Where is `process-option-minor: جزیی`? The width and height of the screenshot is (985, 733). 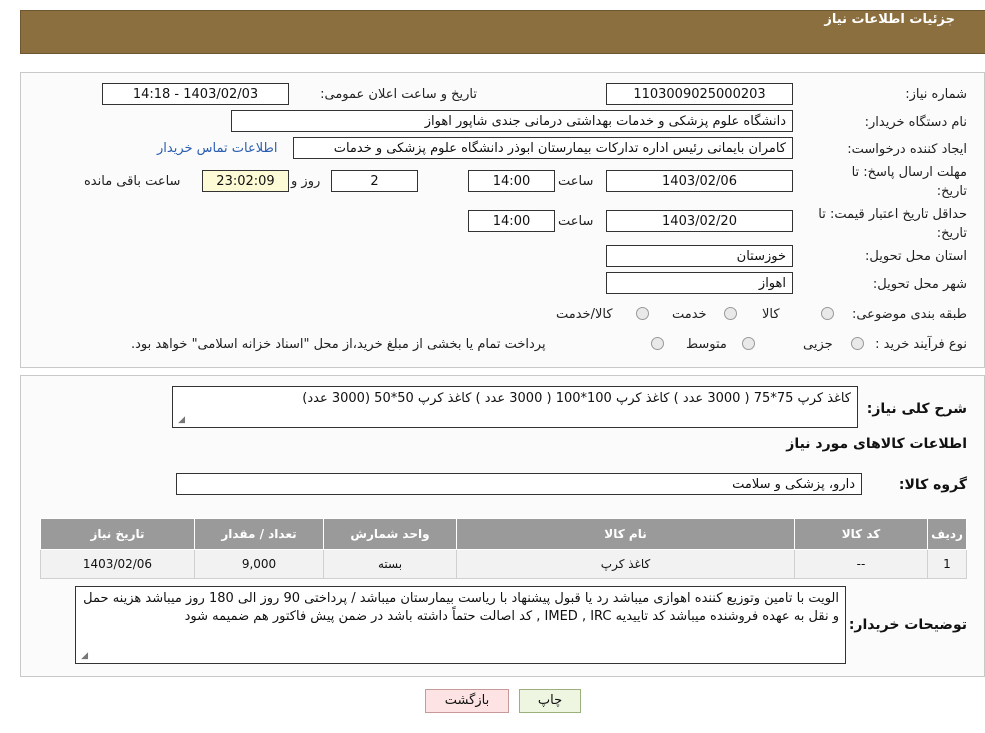
process-option-minor: جزیی is located at coordinates (818, 344).